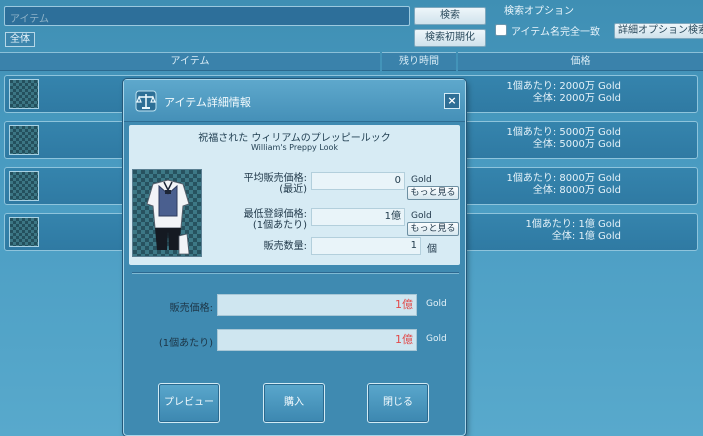 The image size is (703, 436). Describe the element at coordinates (576, 98) in the screenshot. I see `price-total: 全体: 2000万 Gold` at that location.